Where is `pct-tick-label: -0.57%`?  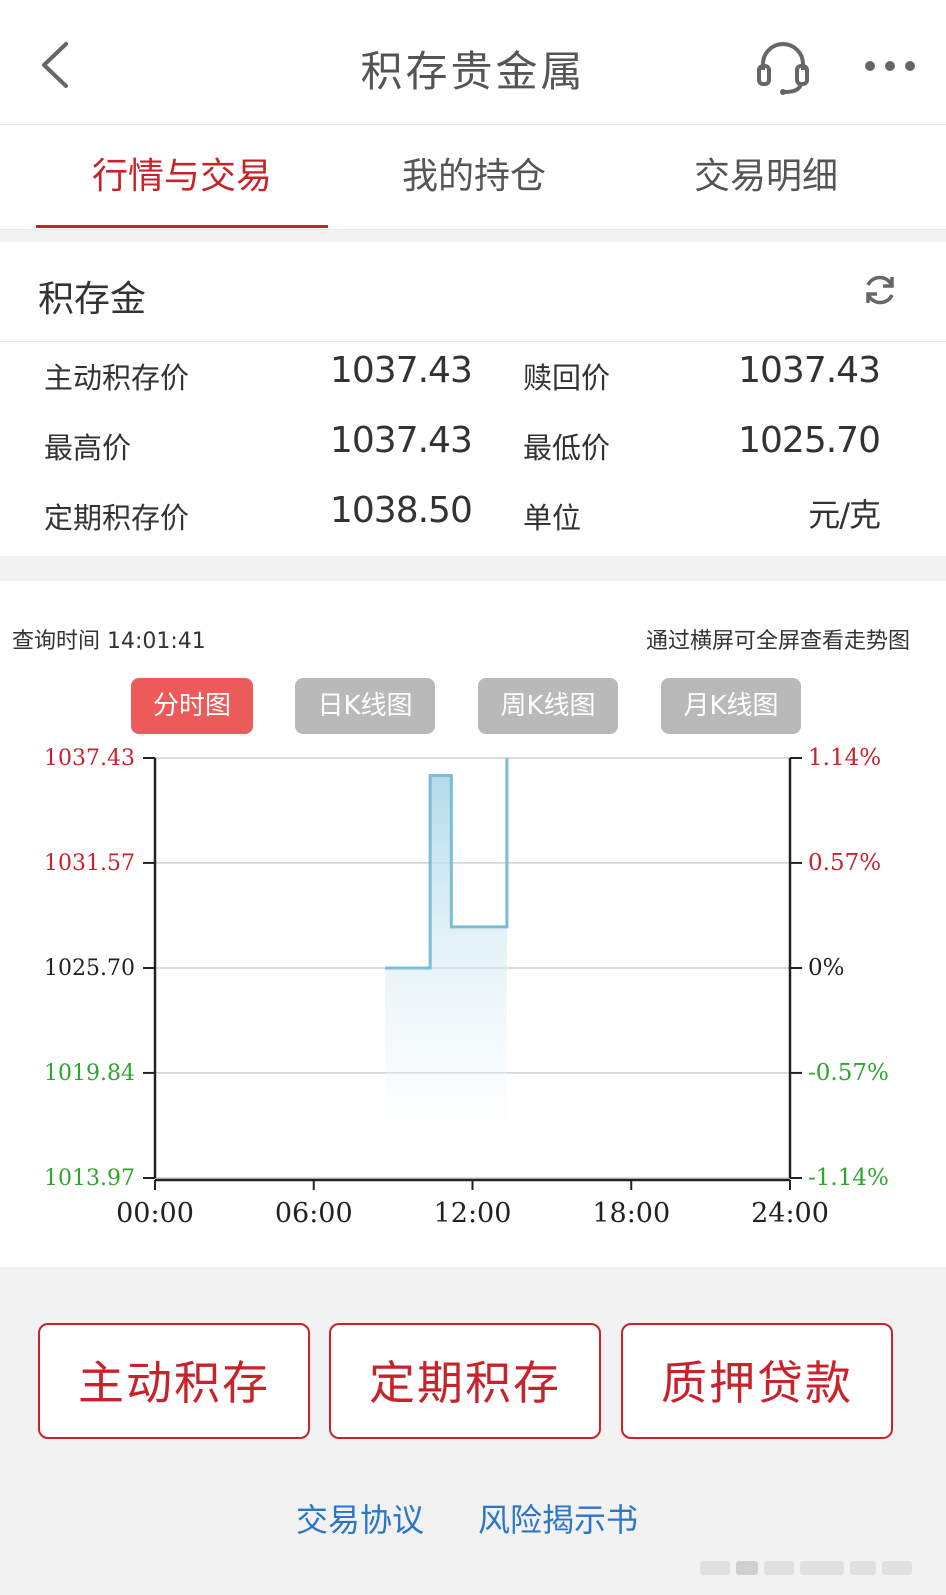 pct-tick-label: -0.57% is located at coordinates (848, 1073).